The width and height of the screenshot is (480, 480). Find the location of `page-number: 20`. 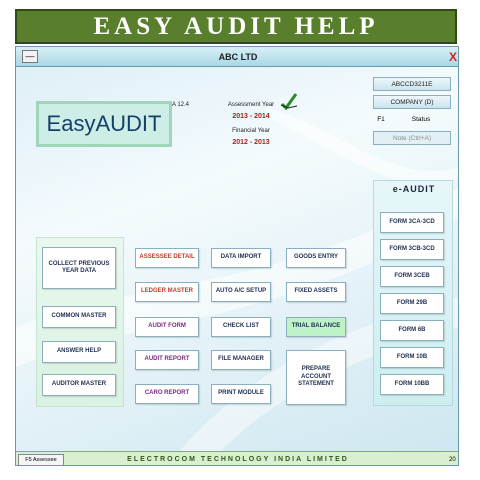

page-number: 20 is located at coordinates (452, 460).